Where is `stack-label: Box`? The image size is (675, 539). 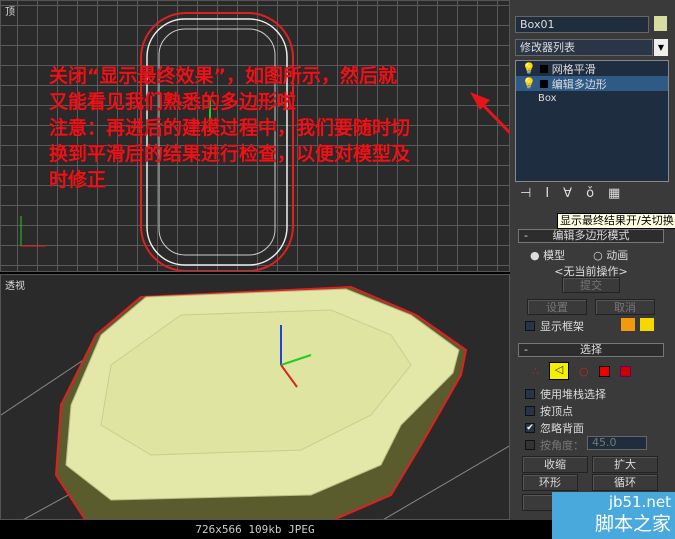 stack-label: Box is located at coordinates (547, 98).